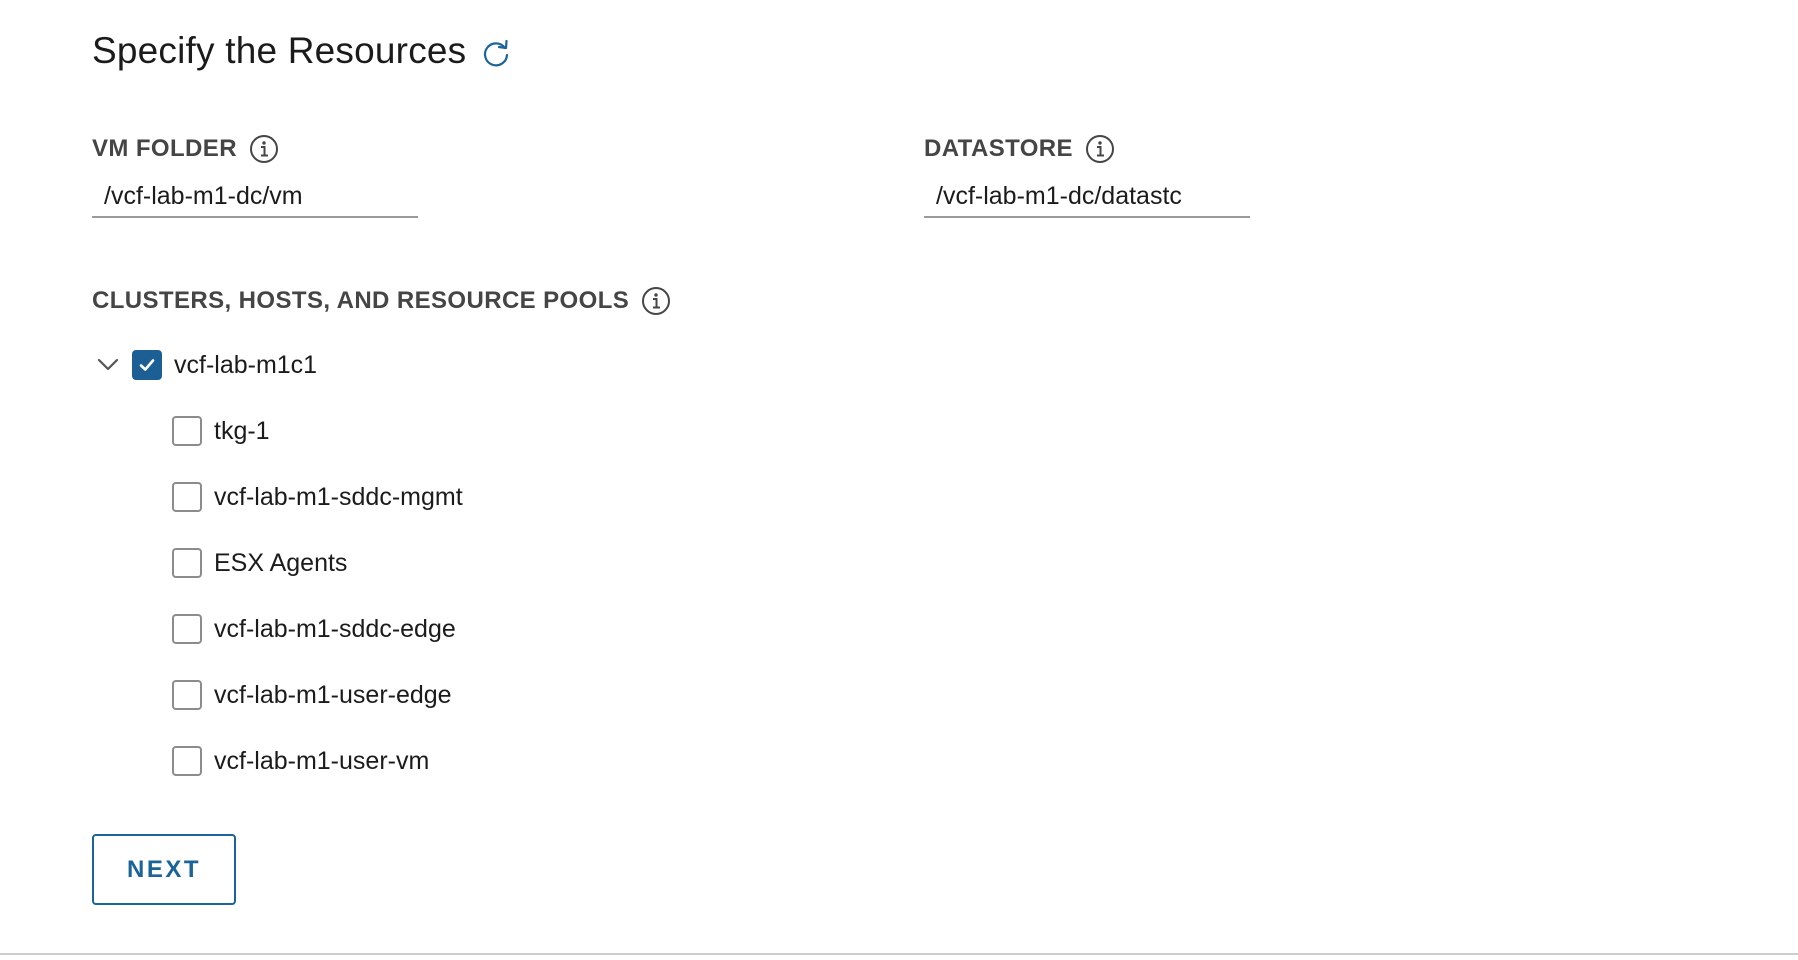 The height and width of the screenshot is (960, 1798). Describe the element at coordinates (998, 148) in the screenshot. I see `datastore-label: DATASTORE` at that location.